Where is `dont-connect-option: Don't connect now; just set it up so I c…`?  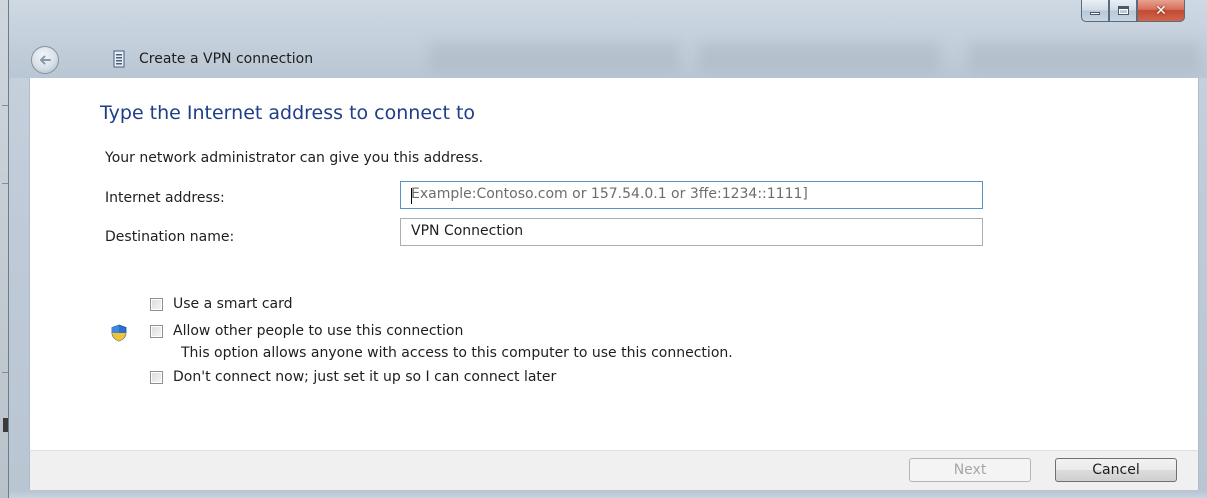
dont-connect-option: Don't connect now; just set it up so I c… is located at coordinates (353, 377).